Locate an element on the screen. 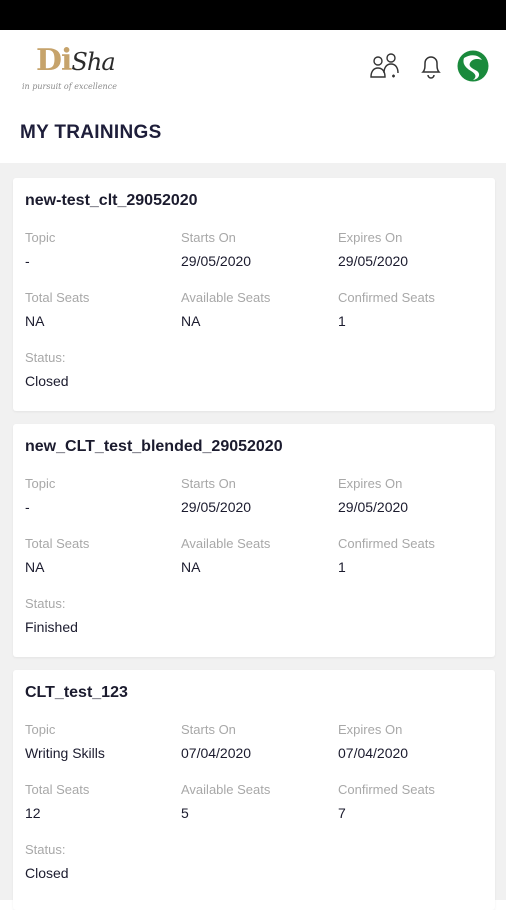 This screenshot has width=506, height=910. expires-on-value: 07/04/2020 is located at coordinates (373, 753).